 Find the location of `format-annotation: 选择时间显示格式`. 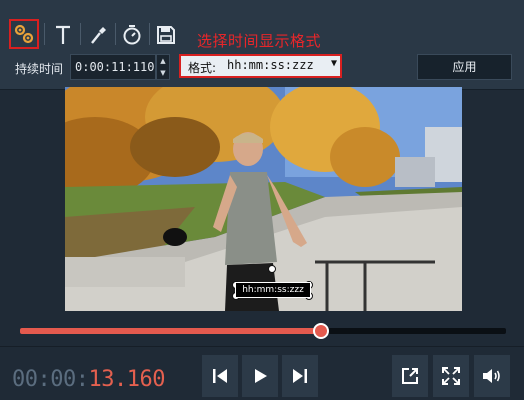

format-annotation: 选择时间显示格式 is located at coordinates (259, 41).